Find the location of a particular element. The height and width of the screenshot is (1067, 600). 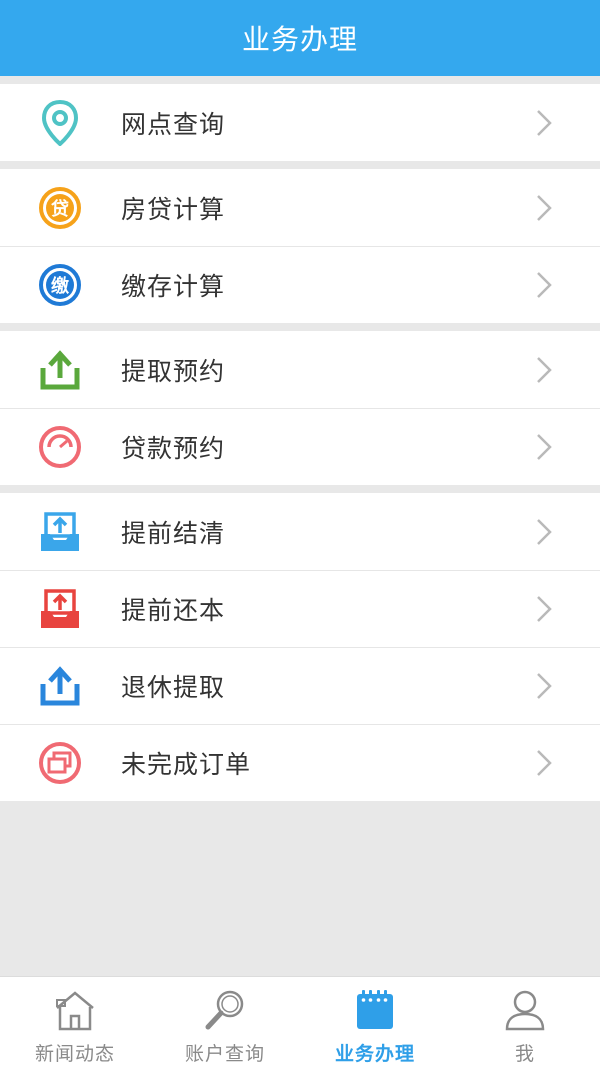

menu-group-1: 网点查询 is located at coordinates (300, 122).